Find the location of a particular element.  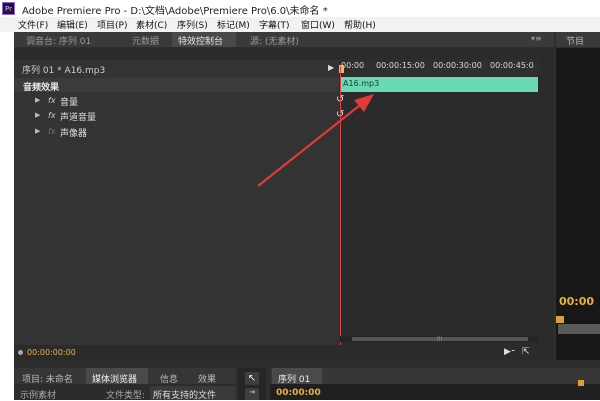

annotation-arrow-shaft is located at coordinates (311, 144).